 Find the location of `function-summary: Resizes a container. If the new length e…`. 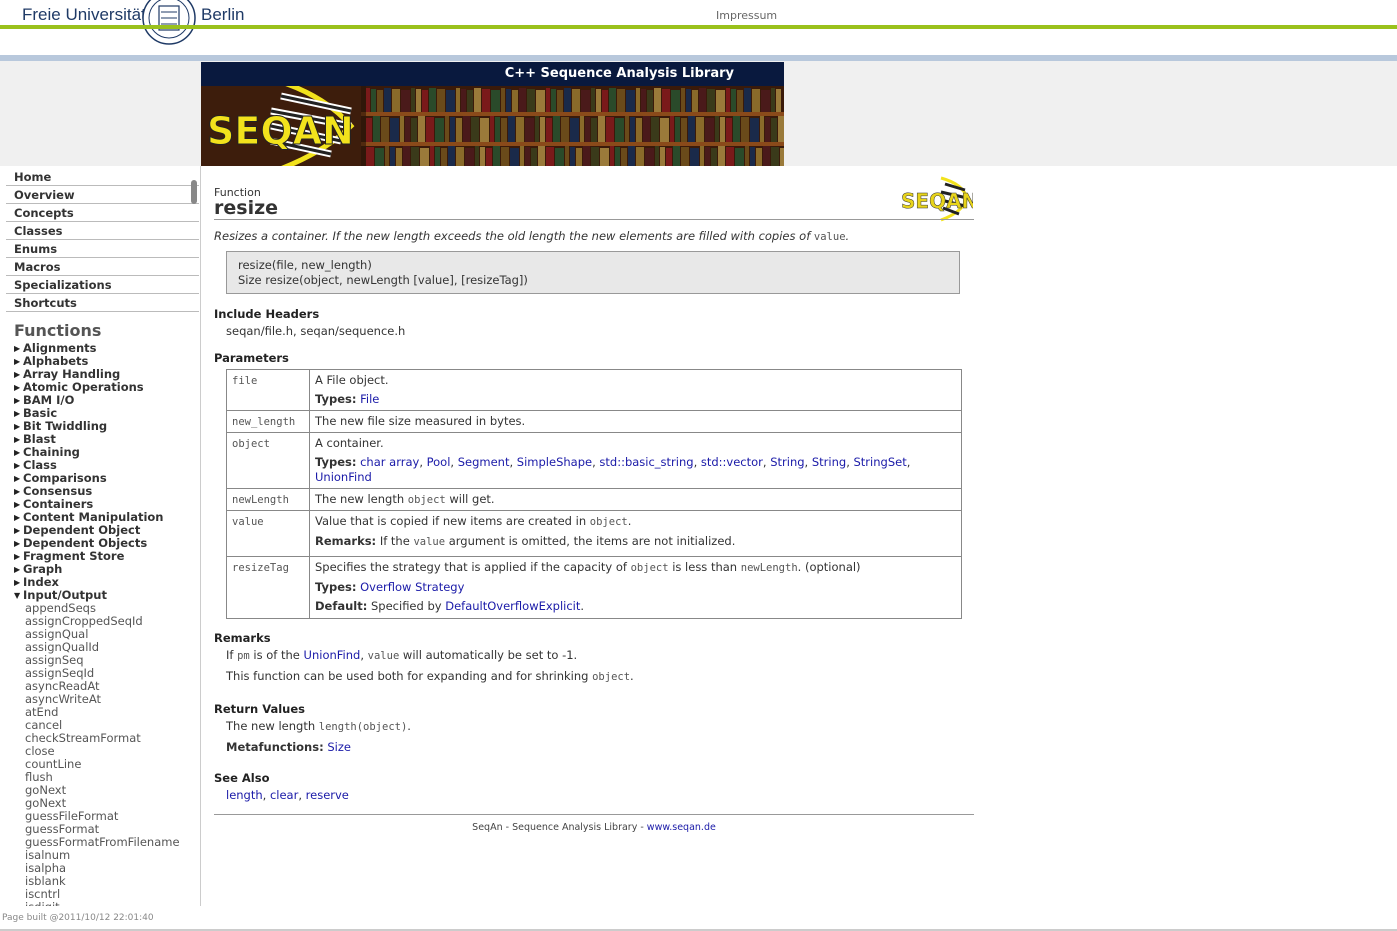

function-summary: Resizes a container. If the new length e… is located at coordinates (531, 236).